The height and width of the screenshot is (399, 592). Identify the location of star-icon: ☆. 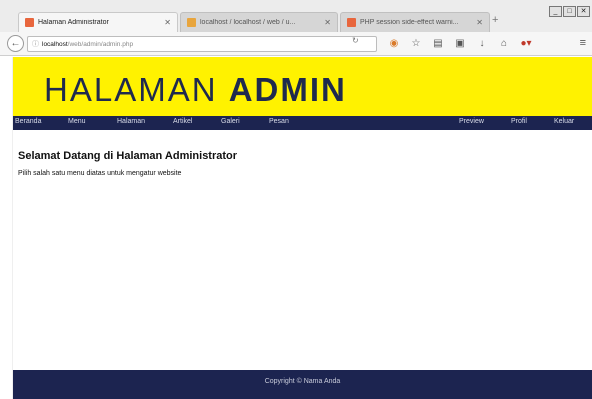
(416, 44).